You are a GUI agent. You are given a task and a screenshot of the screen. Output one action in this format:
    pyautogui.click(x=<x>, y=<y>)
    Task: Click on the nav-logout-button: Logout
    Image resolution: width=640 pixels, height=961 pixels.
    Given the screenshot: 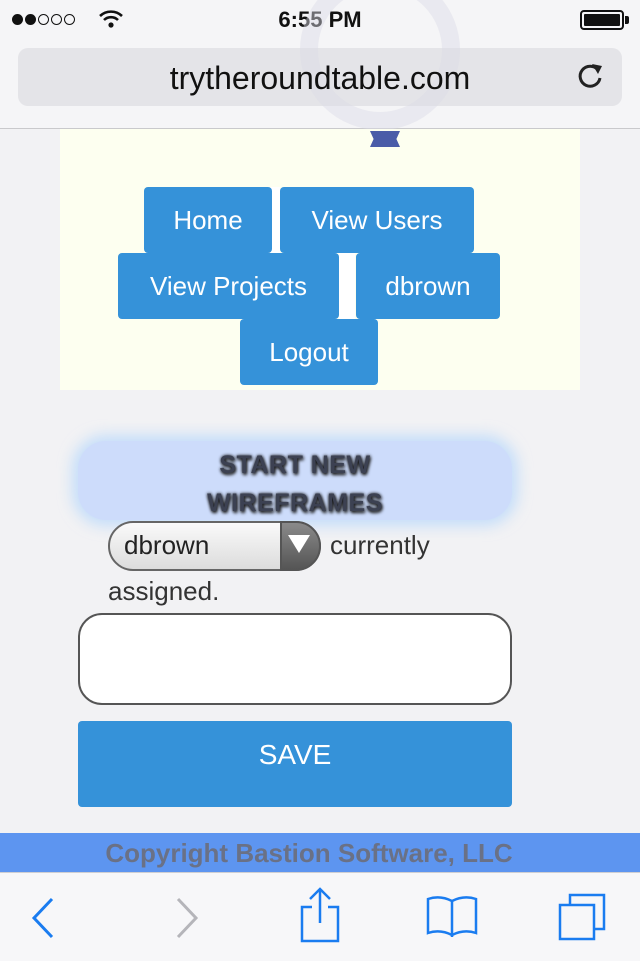 What is the action you would take?
    pyautogui.click(x=309, y=352)
    